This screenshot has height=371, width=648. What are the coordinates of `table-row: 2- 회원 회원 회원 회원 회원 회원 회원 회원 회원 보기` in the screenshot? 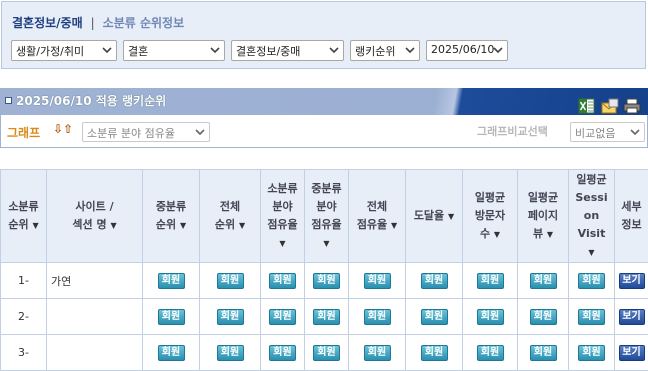 It's located at (324, 316).